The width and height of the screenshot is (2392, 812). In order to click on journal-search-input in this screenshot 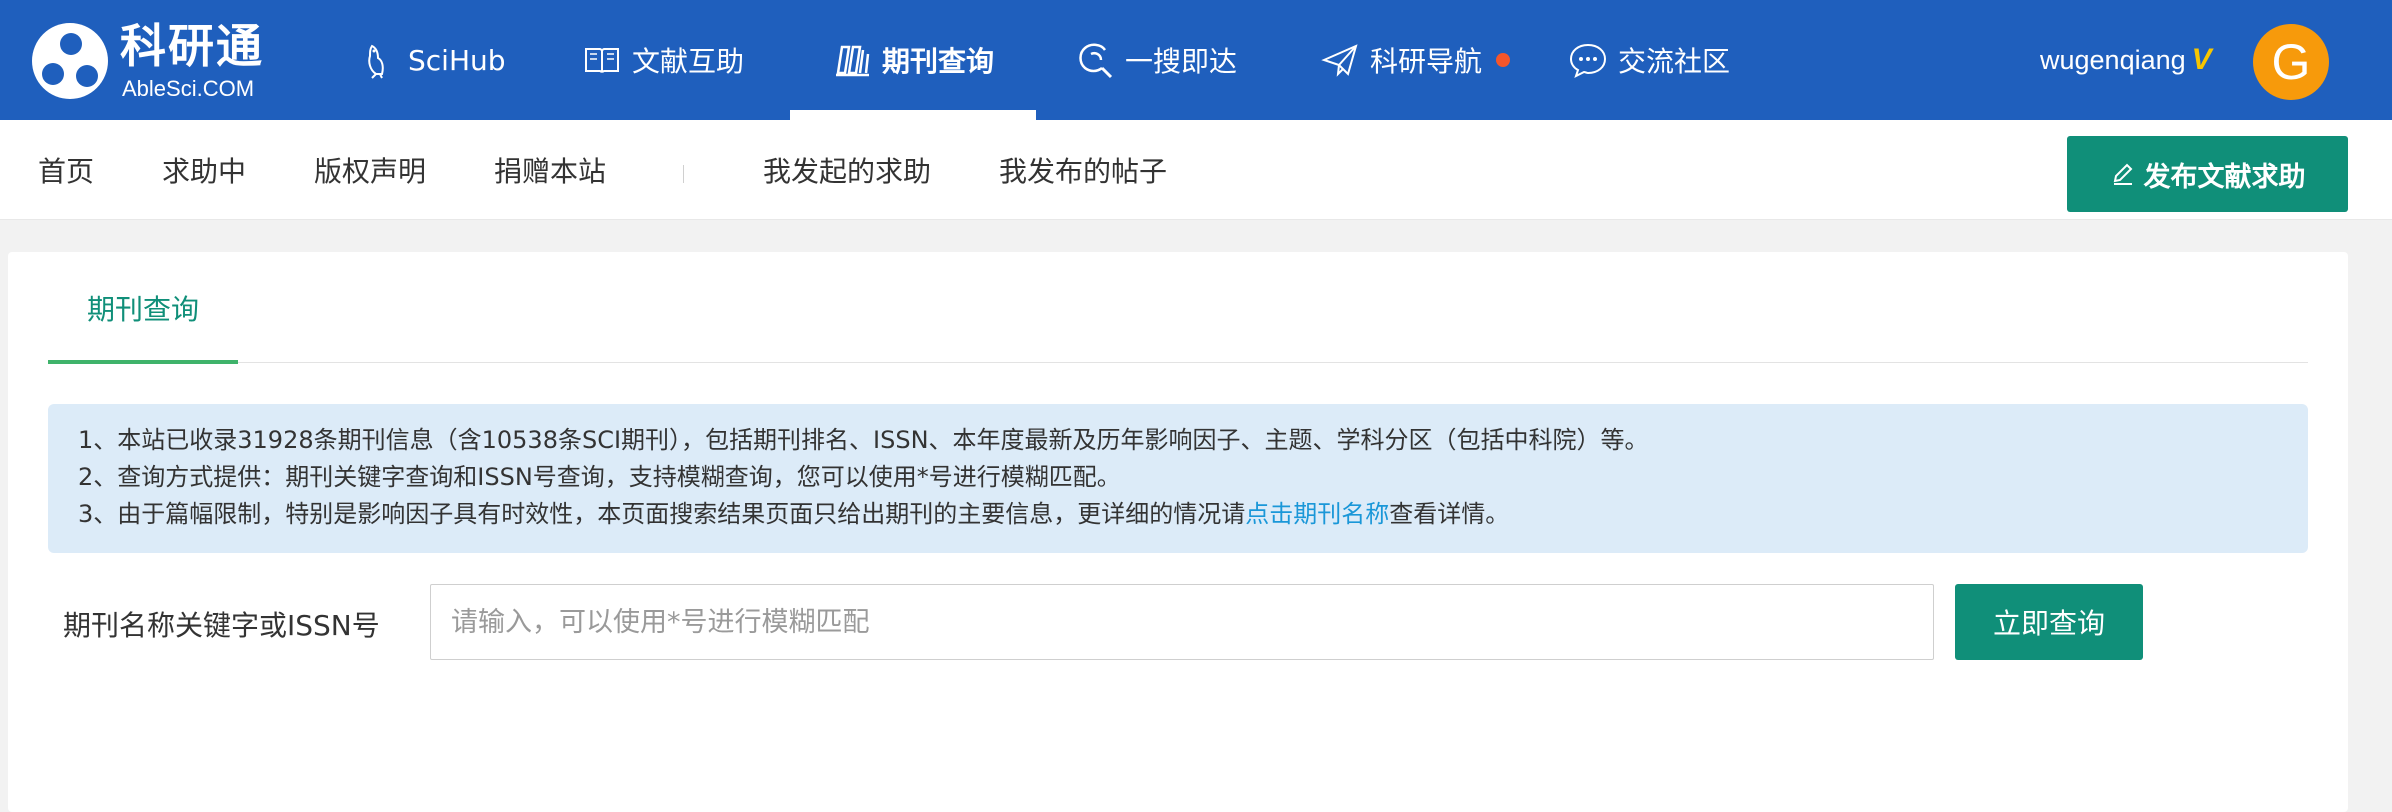, I will do `click(1182, 622)`.